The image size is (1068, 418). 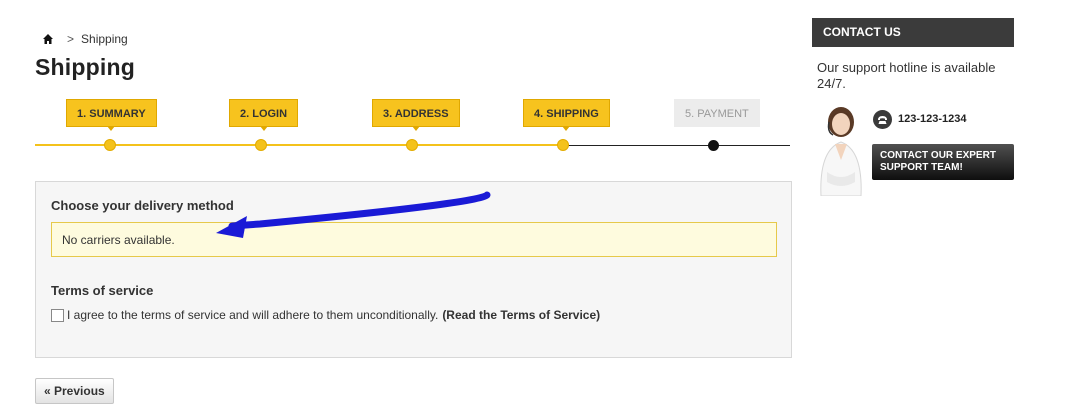 What do you see at coordinates (906, 75) in the screenshot?
I see `support-hotline-text: Our support hotline is available 24/7.` at bounding box center [906, 75].